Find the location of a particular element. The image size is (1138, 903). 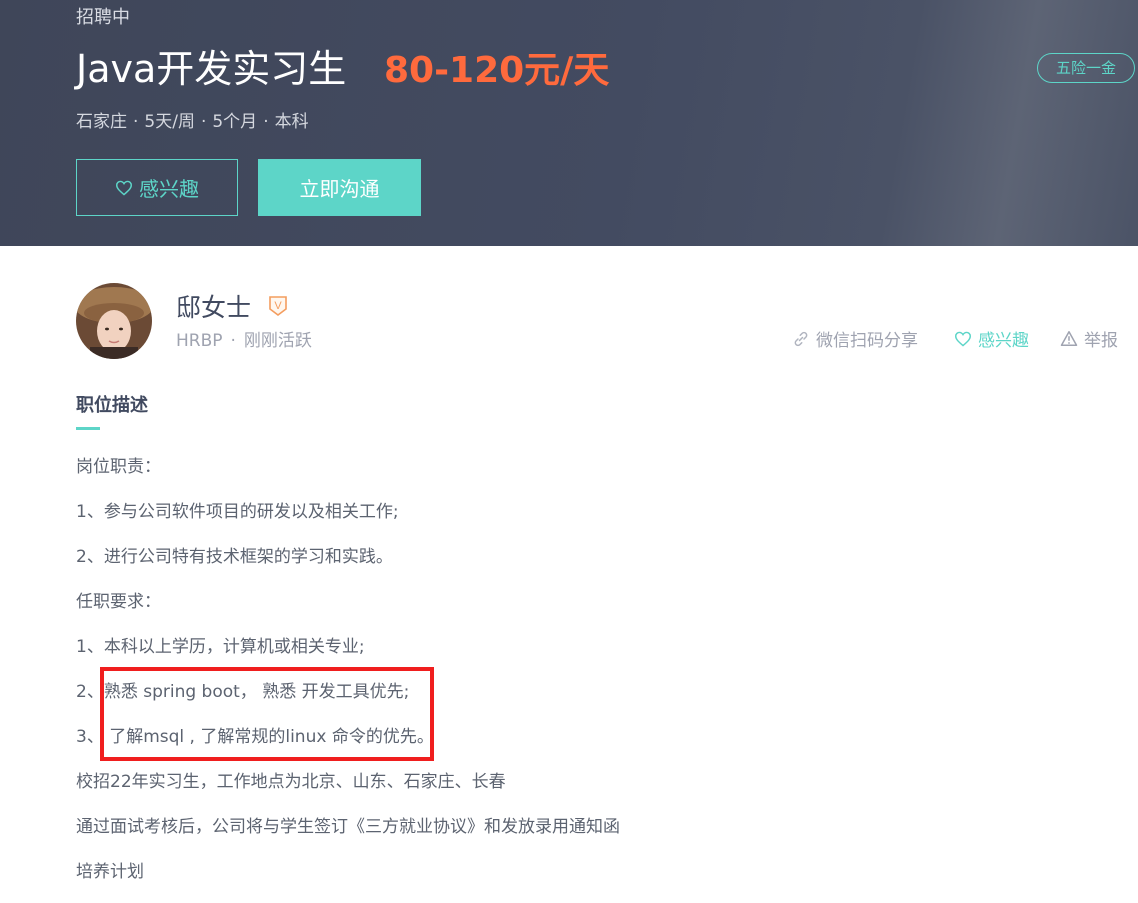

description-line: 校招22年实习生，工作地点为北京、山东、石家庄、长春 is located at coordinates (291, 782).